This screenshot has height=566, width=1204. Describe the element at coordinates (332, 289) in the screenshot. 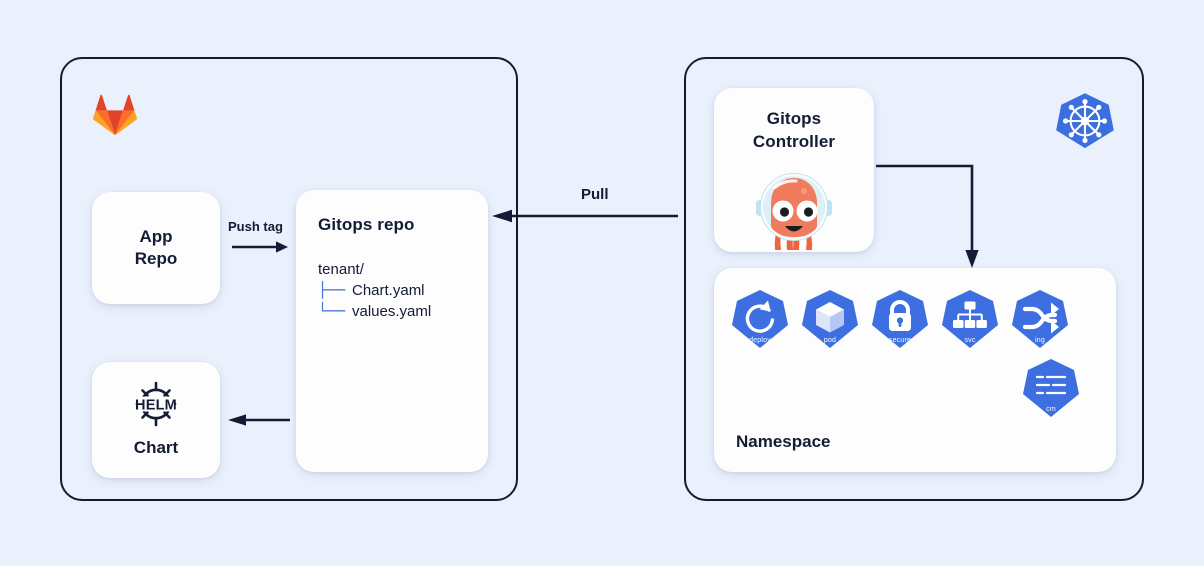

I see `tree-branch-icon: ├──` at that location.